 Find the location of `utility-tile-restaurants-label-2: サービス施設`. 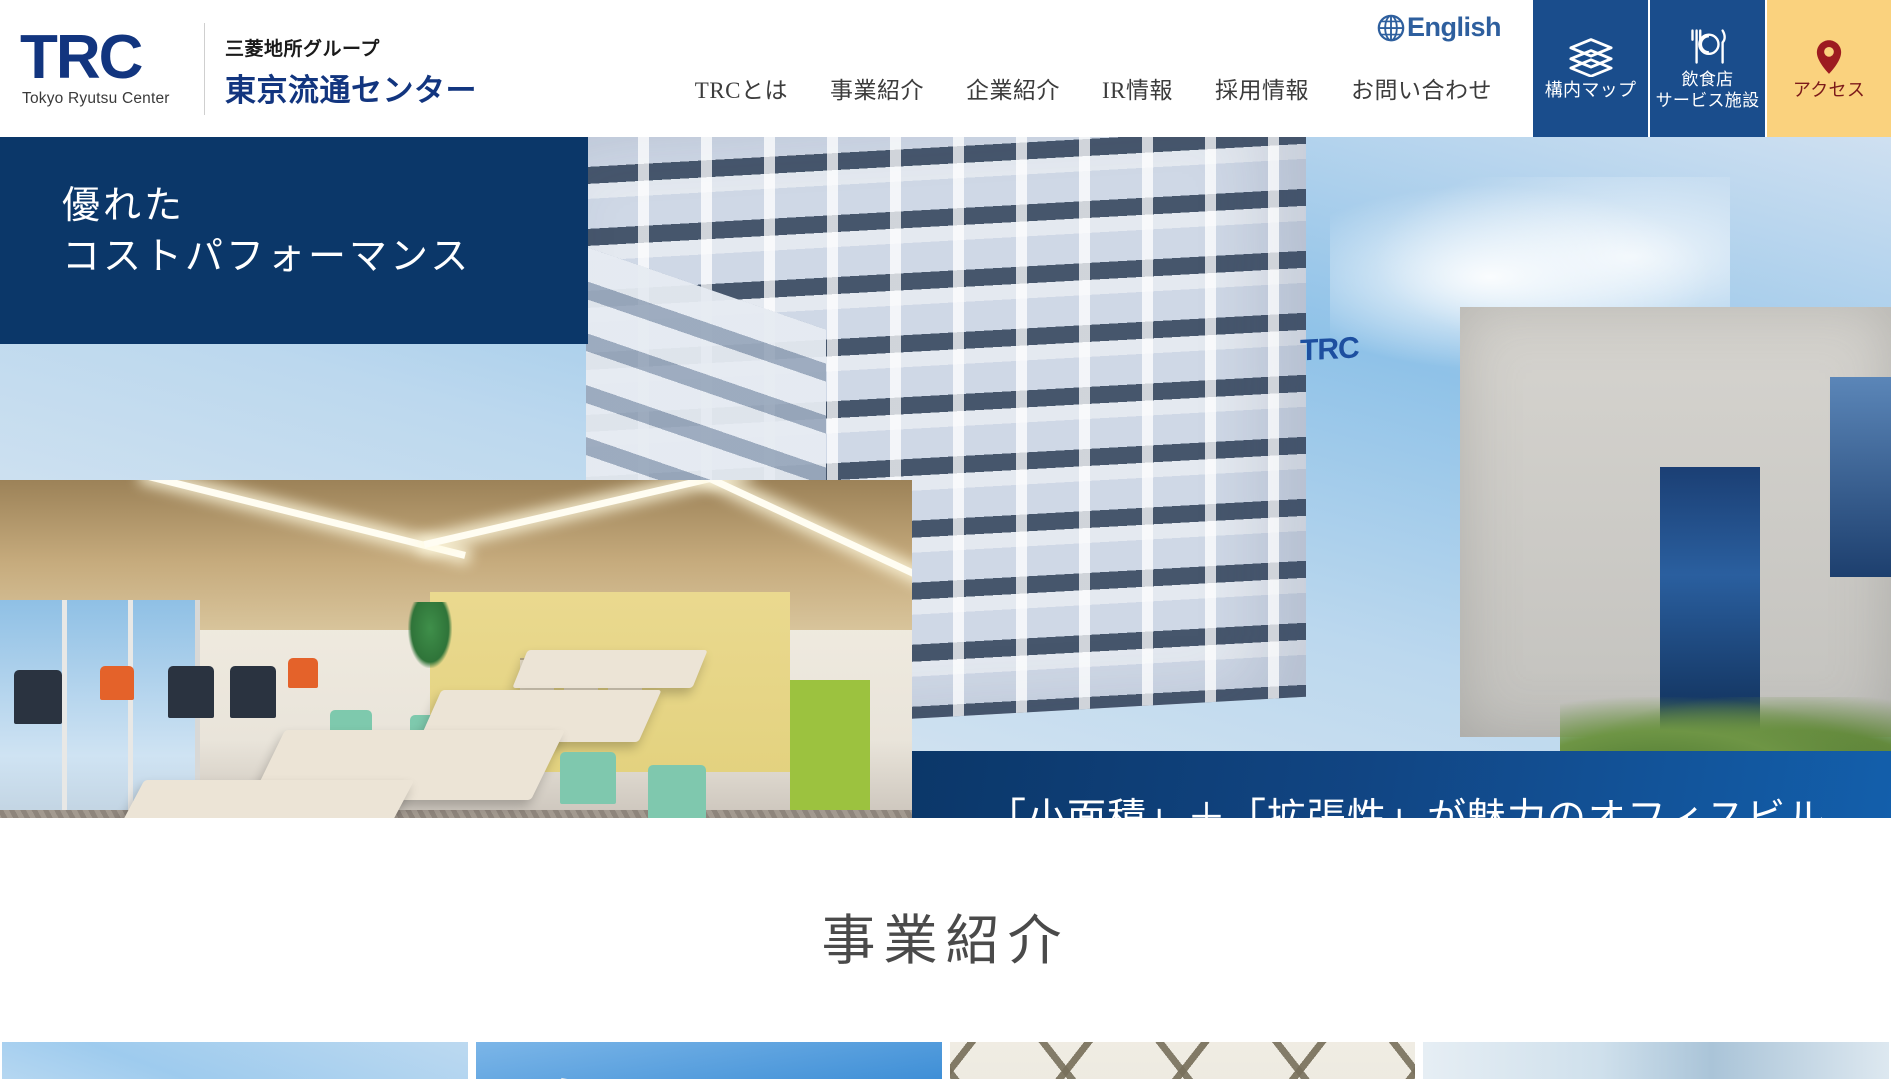

utility-tile-restaurants-label-2: サービス施設 is located at coordinates (1707, 100).